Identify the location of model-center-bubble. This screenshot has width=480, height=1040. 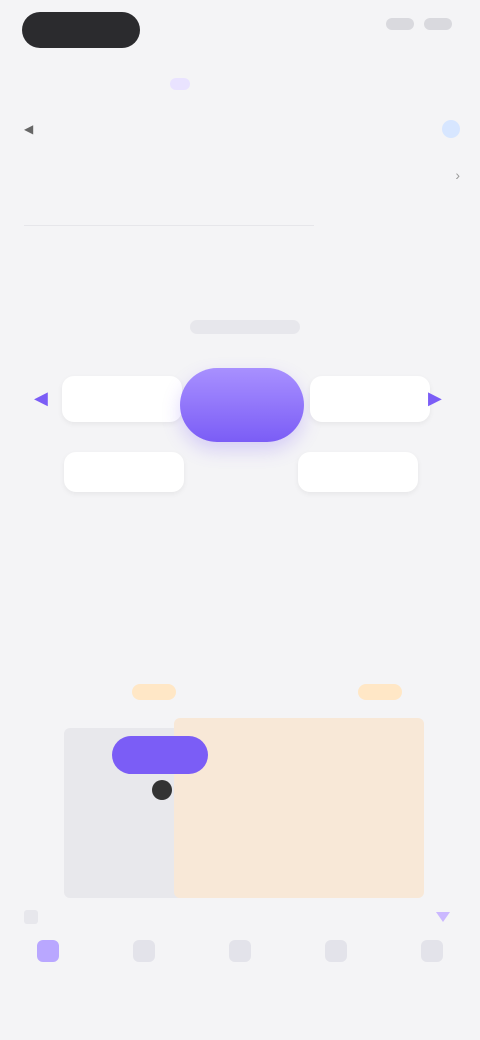
(242, 405).